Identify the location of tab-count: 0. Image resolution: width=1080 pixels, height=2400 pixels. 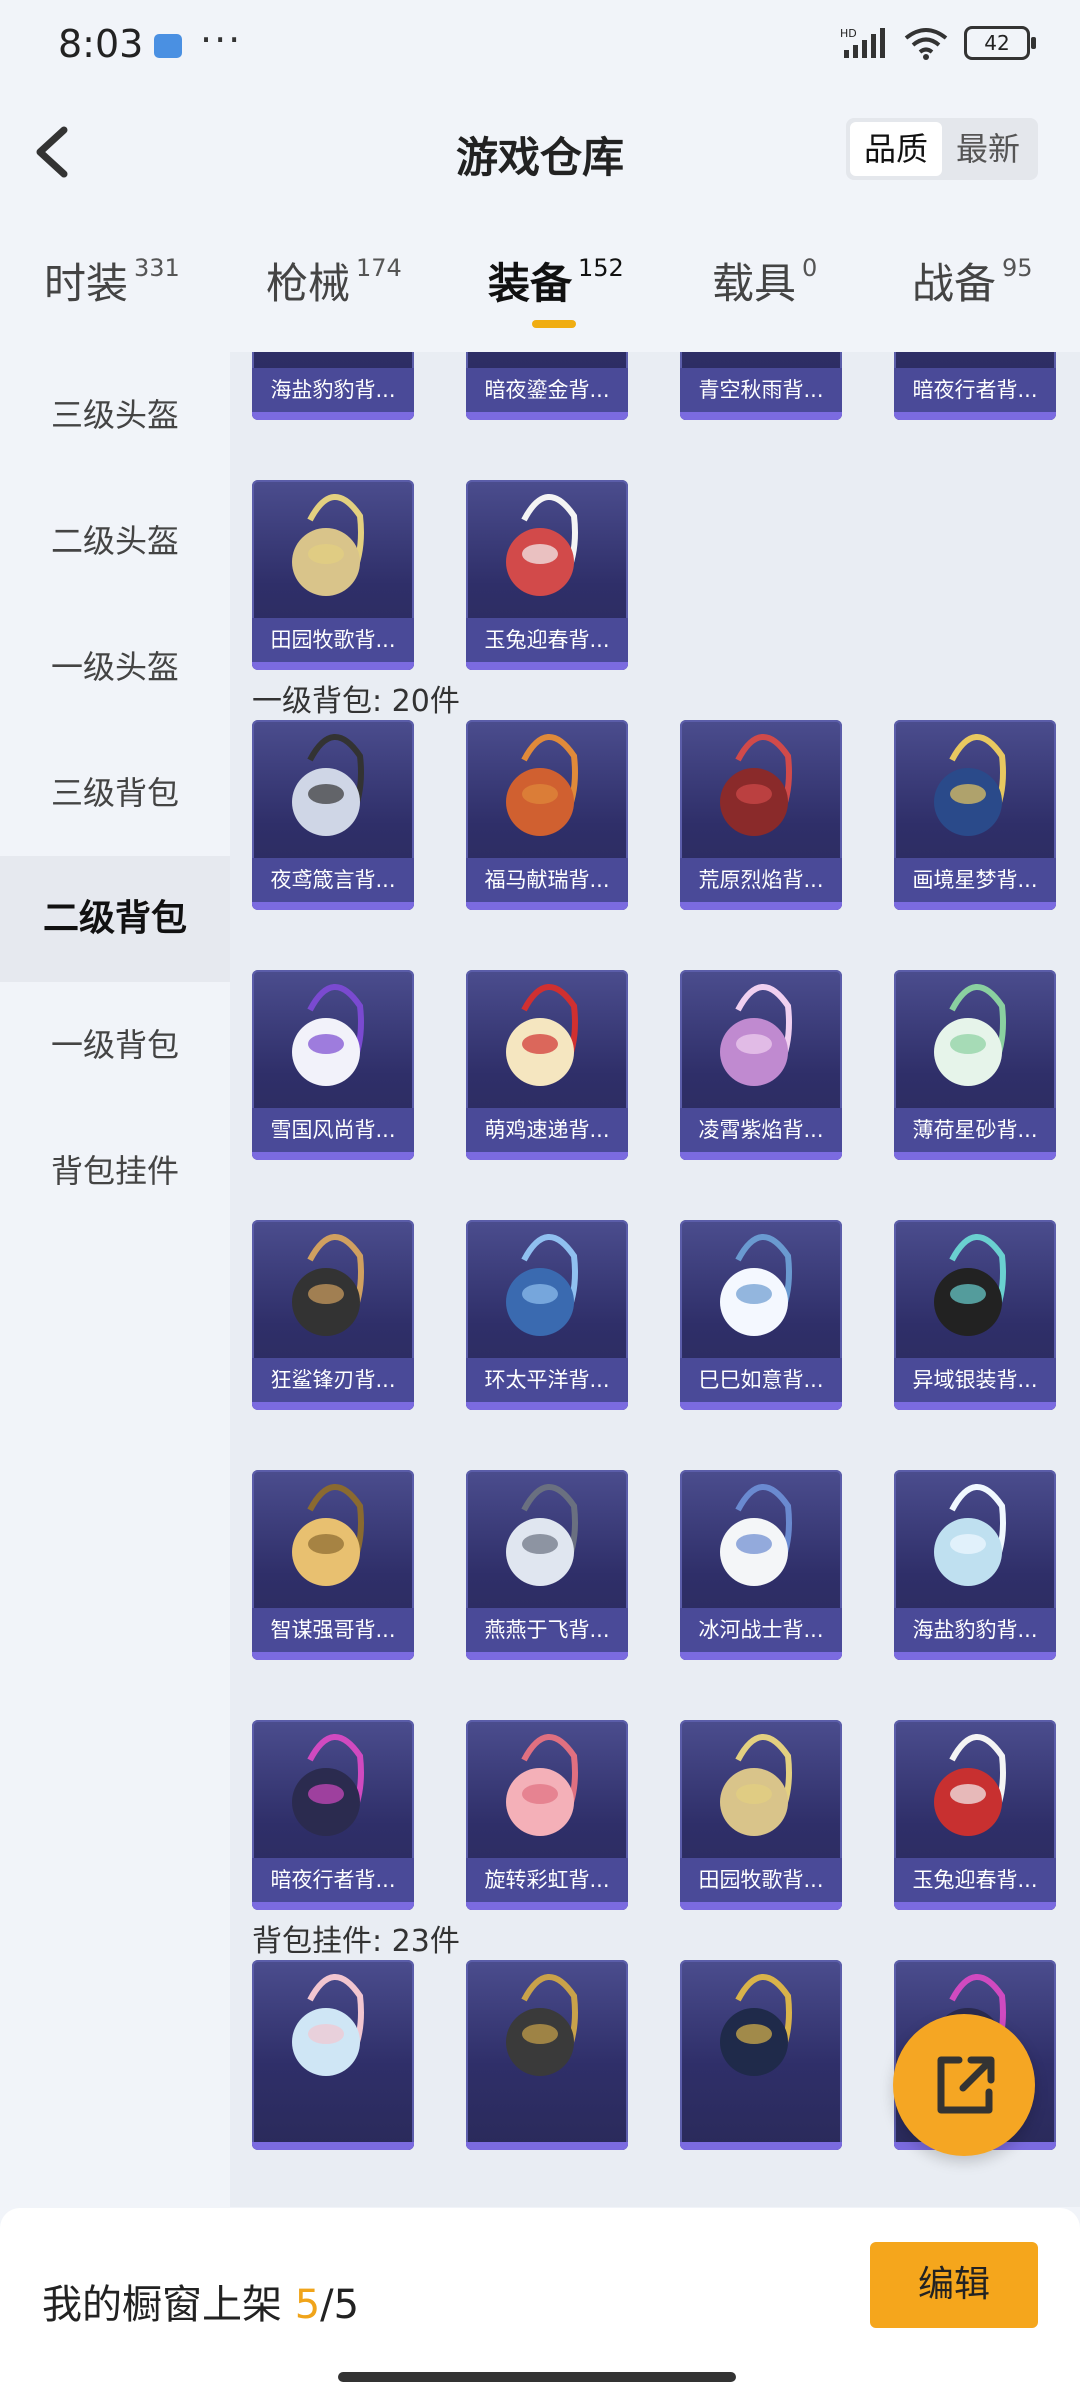
(810, 268).